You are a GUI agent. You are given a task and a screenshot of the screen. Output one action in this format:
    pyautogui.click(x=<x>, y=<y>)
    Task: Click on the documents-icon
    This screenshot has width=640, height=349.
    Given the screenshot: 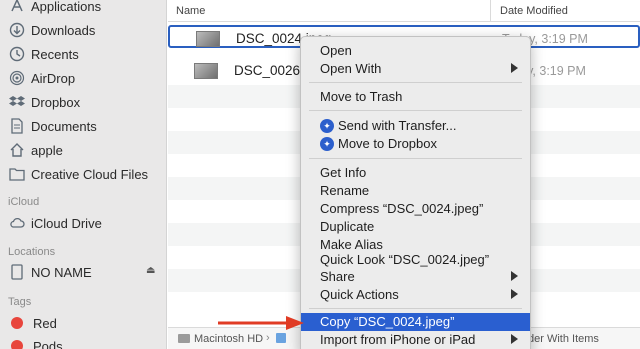 What is the action you would take?
    pyautogui.click(x=17, y=126)
    